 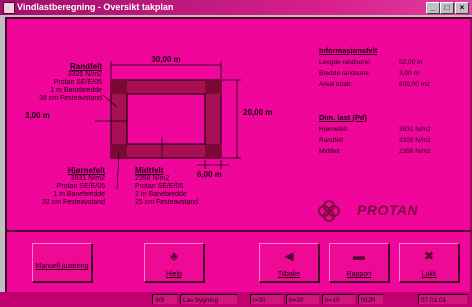 What do you see at coordinates (76, 90) in the screenshot?
I see `randfelt-line: 1 m Banebredde` at bounding box center [76, 90].